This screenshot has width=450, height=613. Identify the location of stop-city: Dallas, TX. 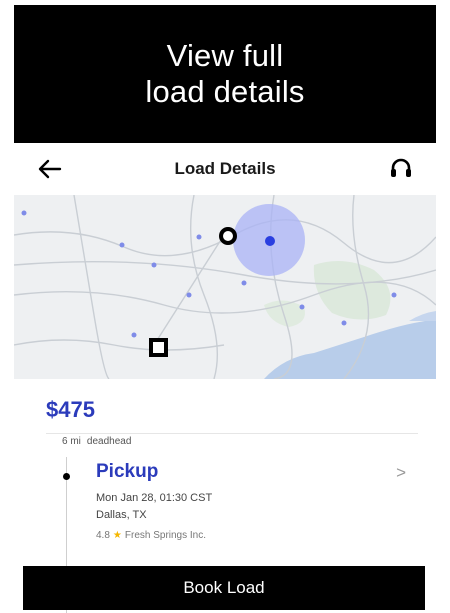
(121, 515).